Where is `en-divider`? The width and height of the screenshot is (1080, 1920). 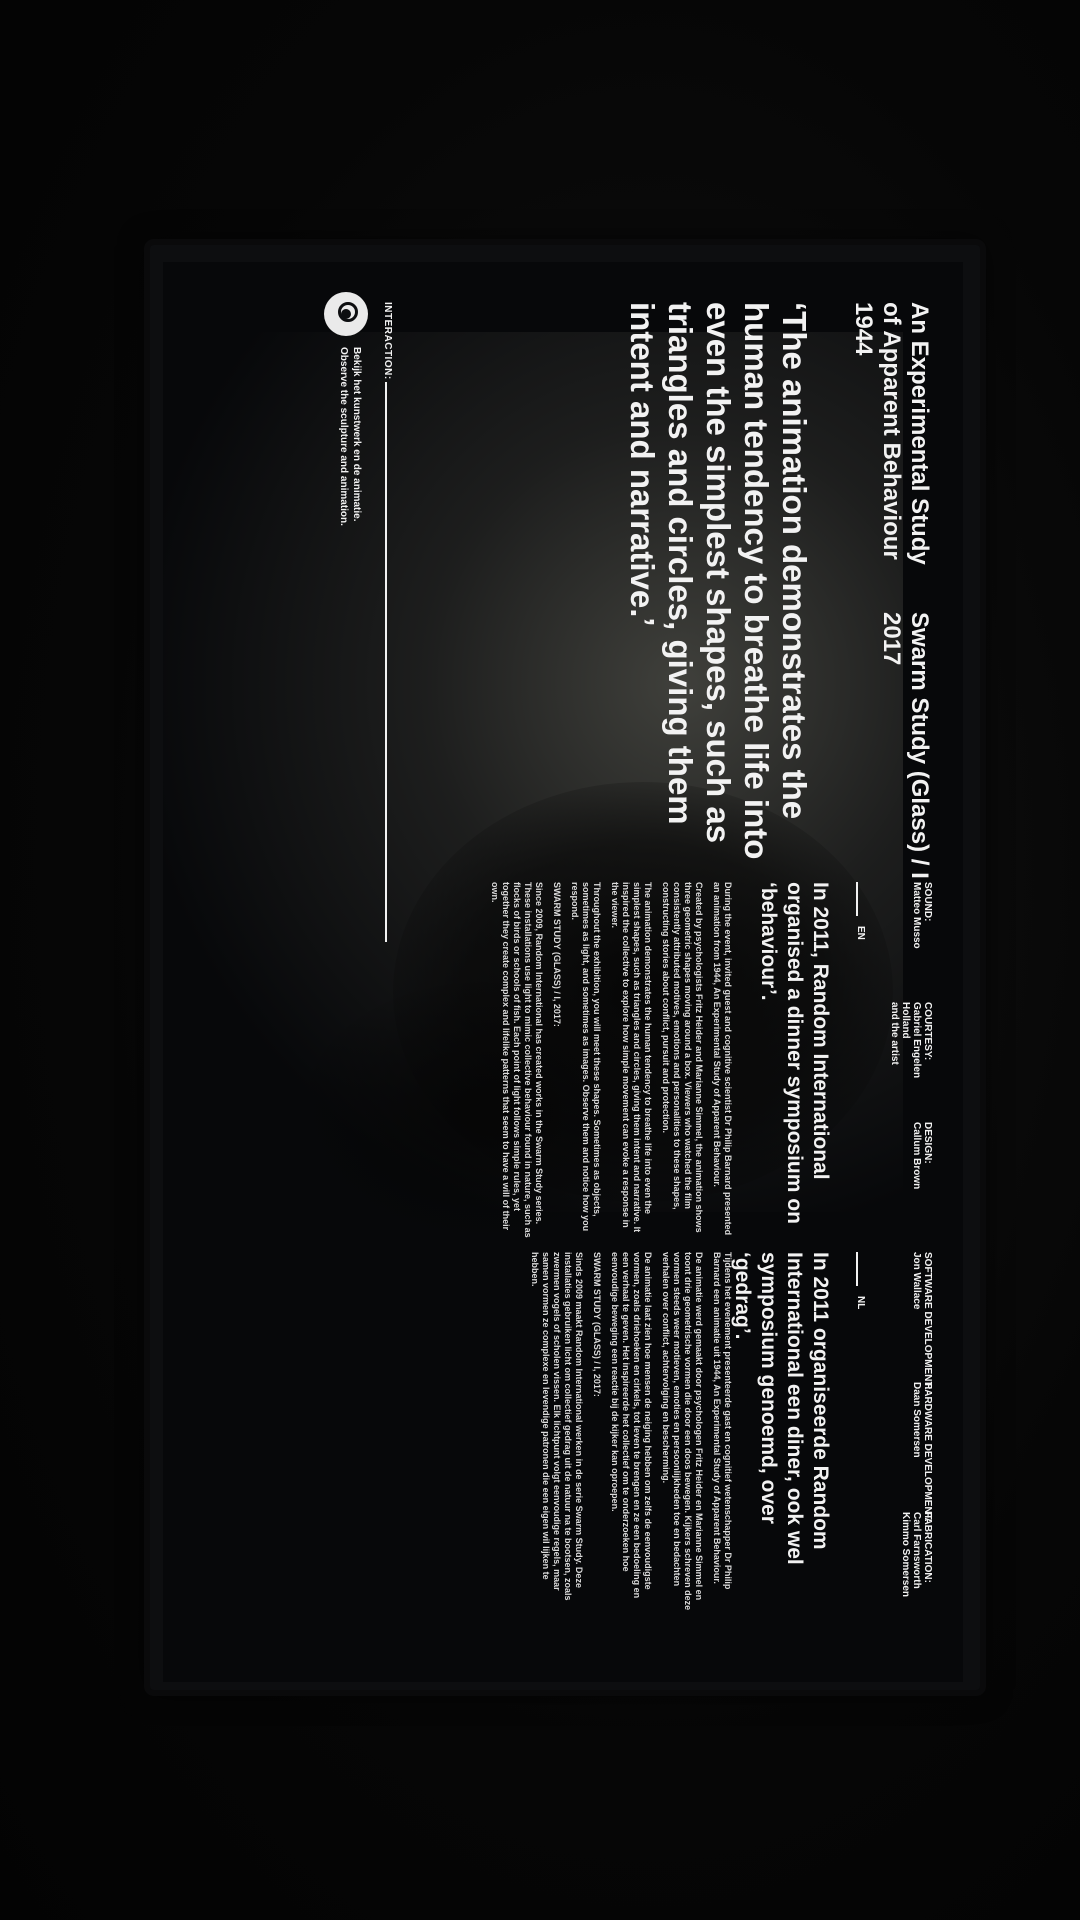
en-divider is located at coordinates (857, 899).